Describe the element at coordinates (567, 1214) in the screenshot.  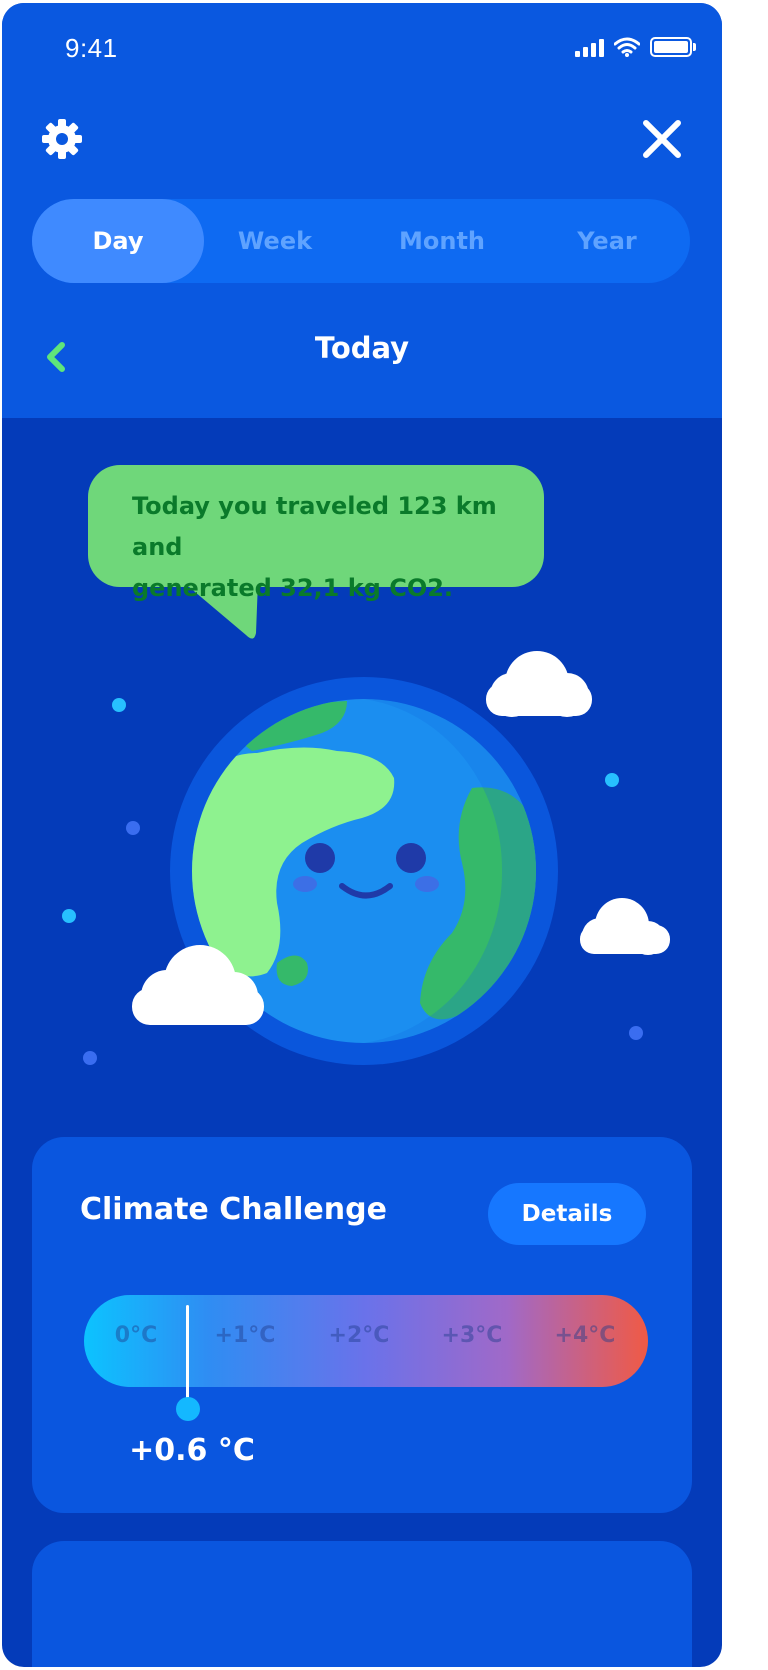
I see `details-button: Details` at that location.